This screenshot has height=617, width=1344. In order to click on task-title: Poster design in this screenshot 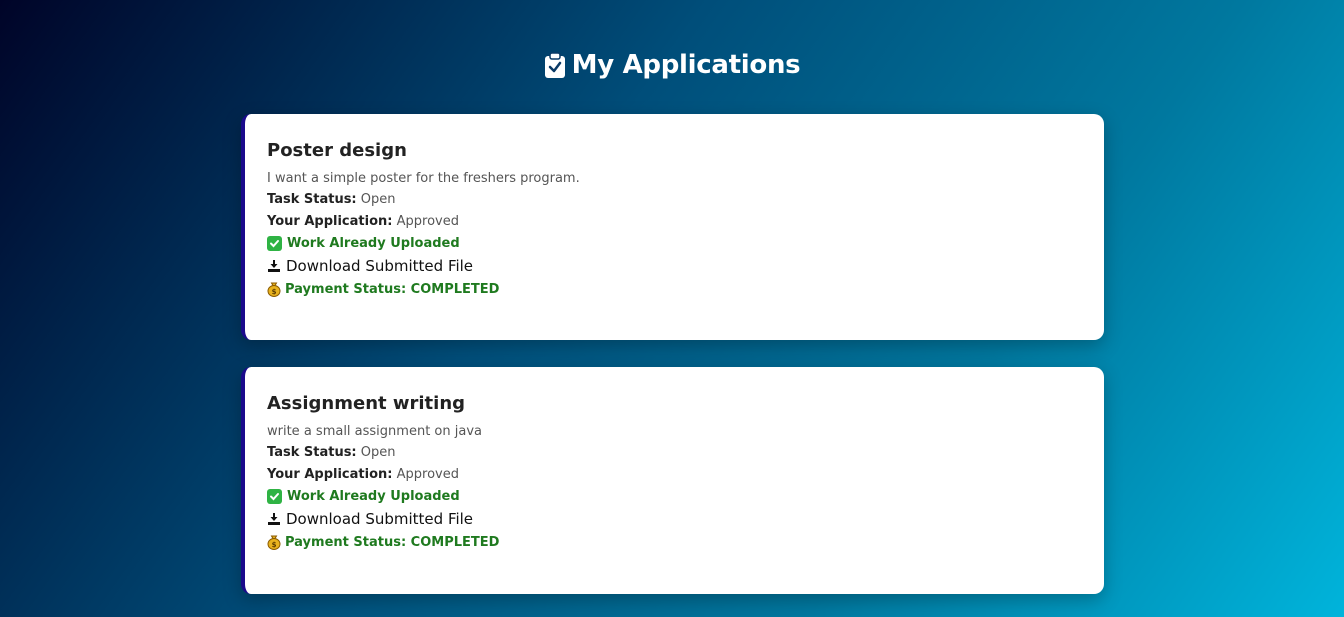, I will do `click(337, 150)`.